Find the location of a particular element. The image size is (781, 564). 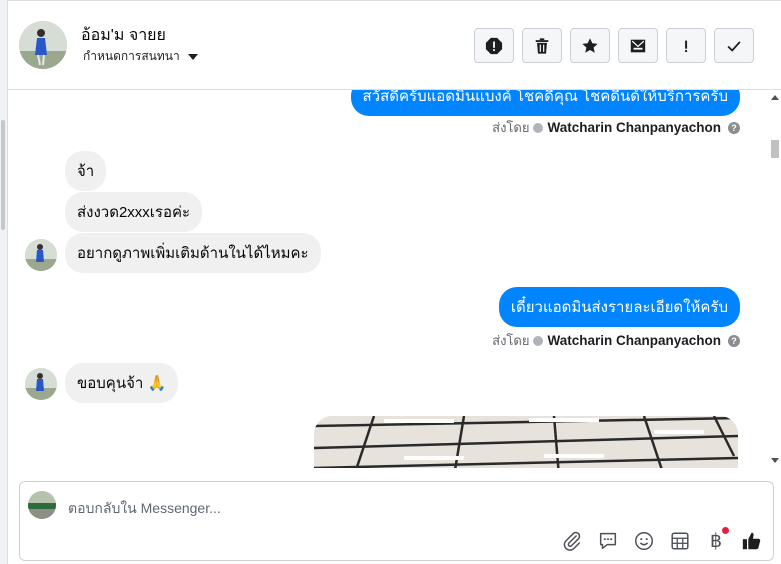

scroll-up-arrow-icon is located at coordinates (775, 97).